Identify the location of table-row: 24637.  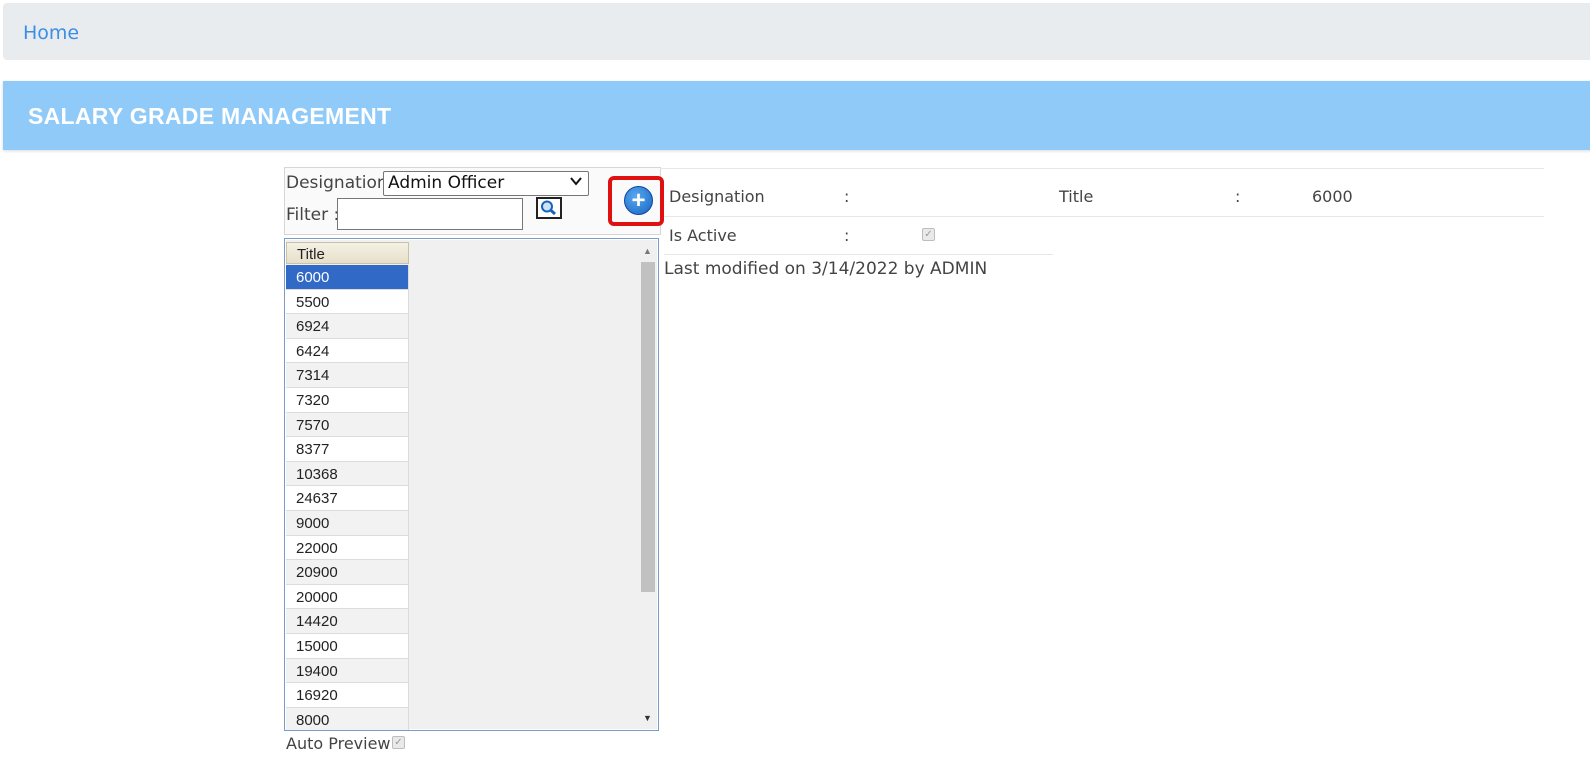
(347, 498).